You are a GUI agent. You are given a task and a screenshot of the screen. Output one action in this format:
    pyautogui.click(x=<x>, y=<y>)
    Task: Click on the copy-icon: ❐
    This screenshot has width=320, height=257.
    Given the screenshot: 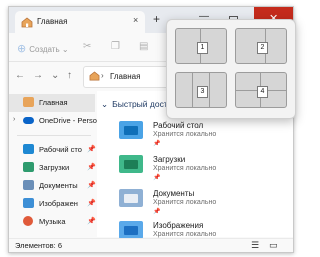 What is the action you would take?
    pyautogui.click(x=115, y=46)
    